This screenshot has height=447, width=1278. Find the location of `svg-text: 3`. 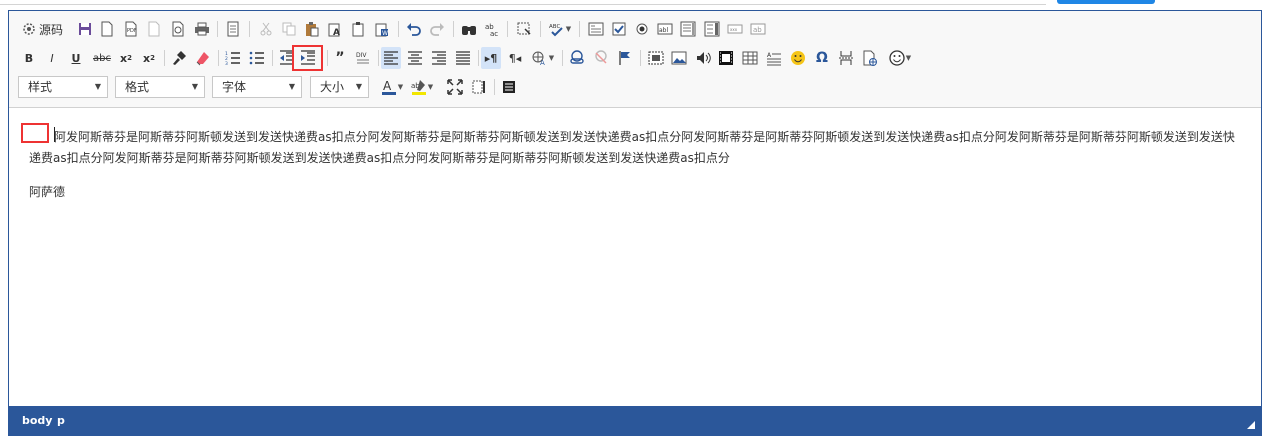

svg-text: 3 is located at coordinates (226, 63).